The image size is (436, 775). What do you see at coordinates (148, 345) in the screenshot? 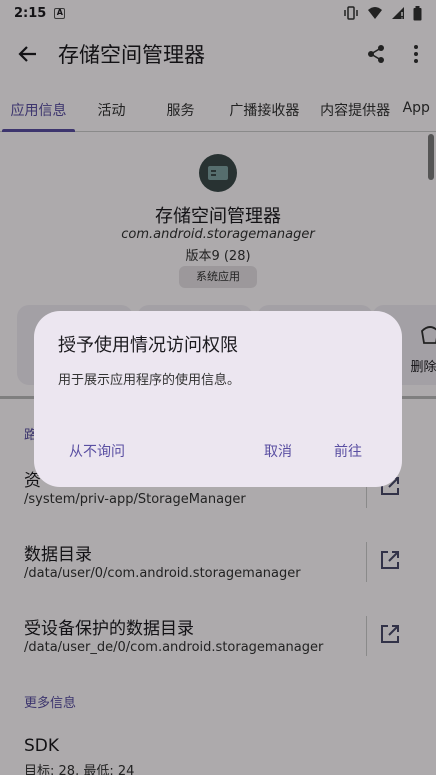
I see `dialog-title: 授予使用情况访问权限` at bounding box center [148, 345].